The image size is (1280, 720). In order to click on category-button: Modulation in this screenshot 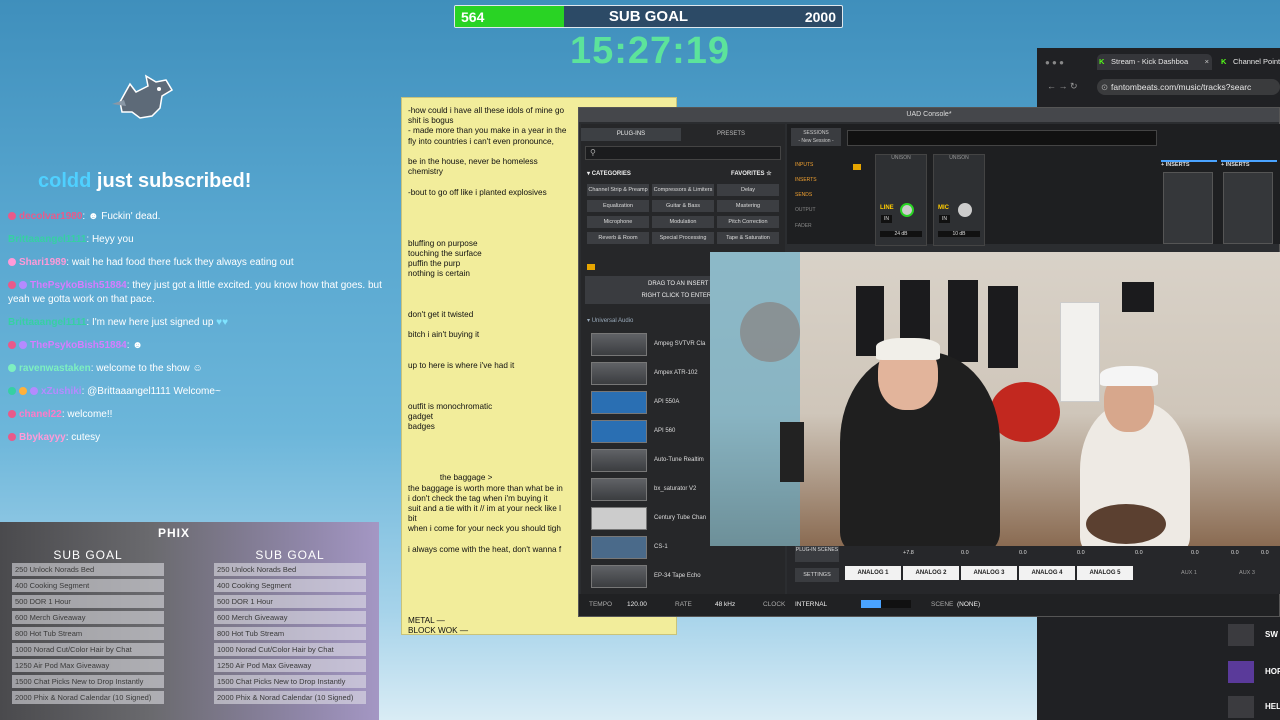, I will do `click(683, 222)`.